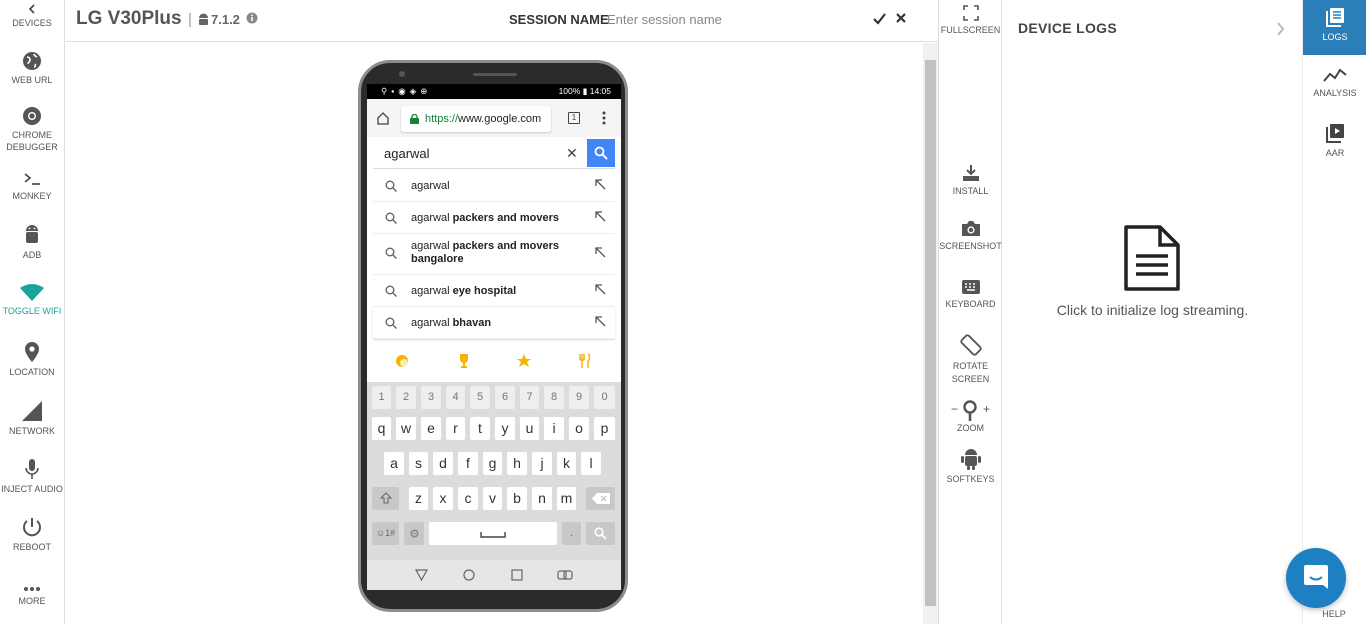 The width and height of the screenshot is (1366, 624). Describe the element at coordinates (970, 236) in the screenshot. I see `screenshot-button: SCREENSHOT` at that location.